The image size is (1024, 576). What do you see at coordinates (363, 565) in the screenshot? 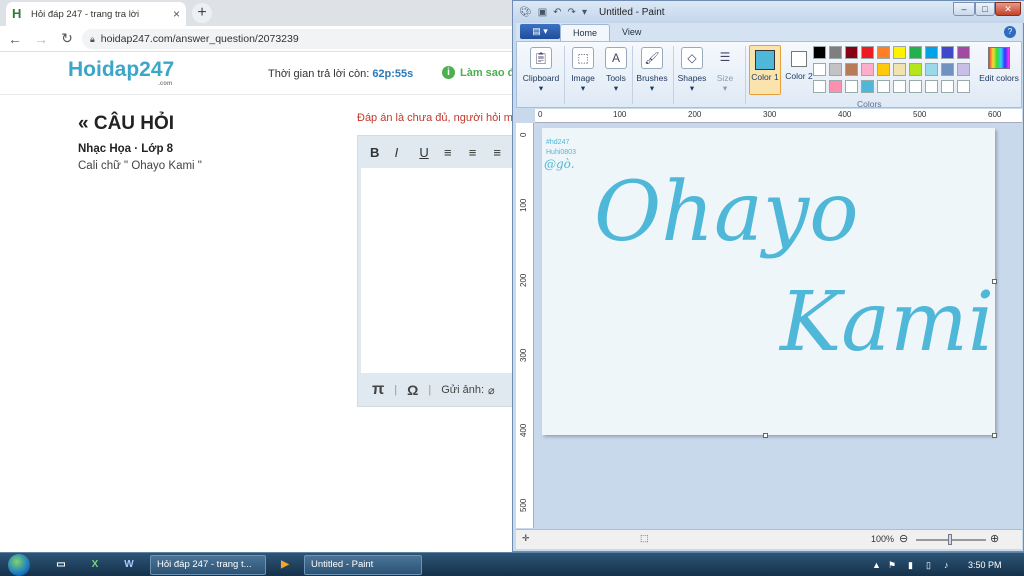
I see `taskbar-paint: Untitled - Paint` at bounding box center [363, 565].